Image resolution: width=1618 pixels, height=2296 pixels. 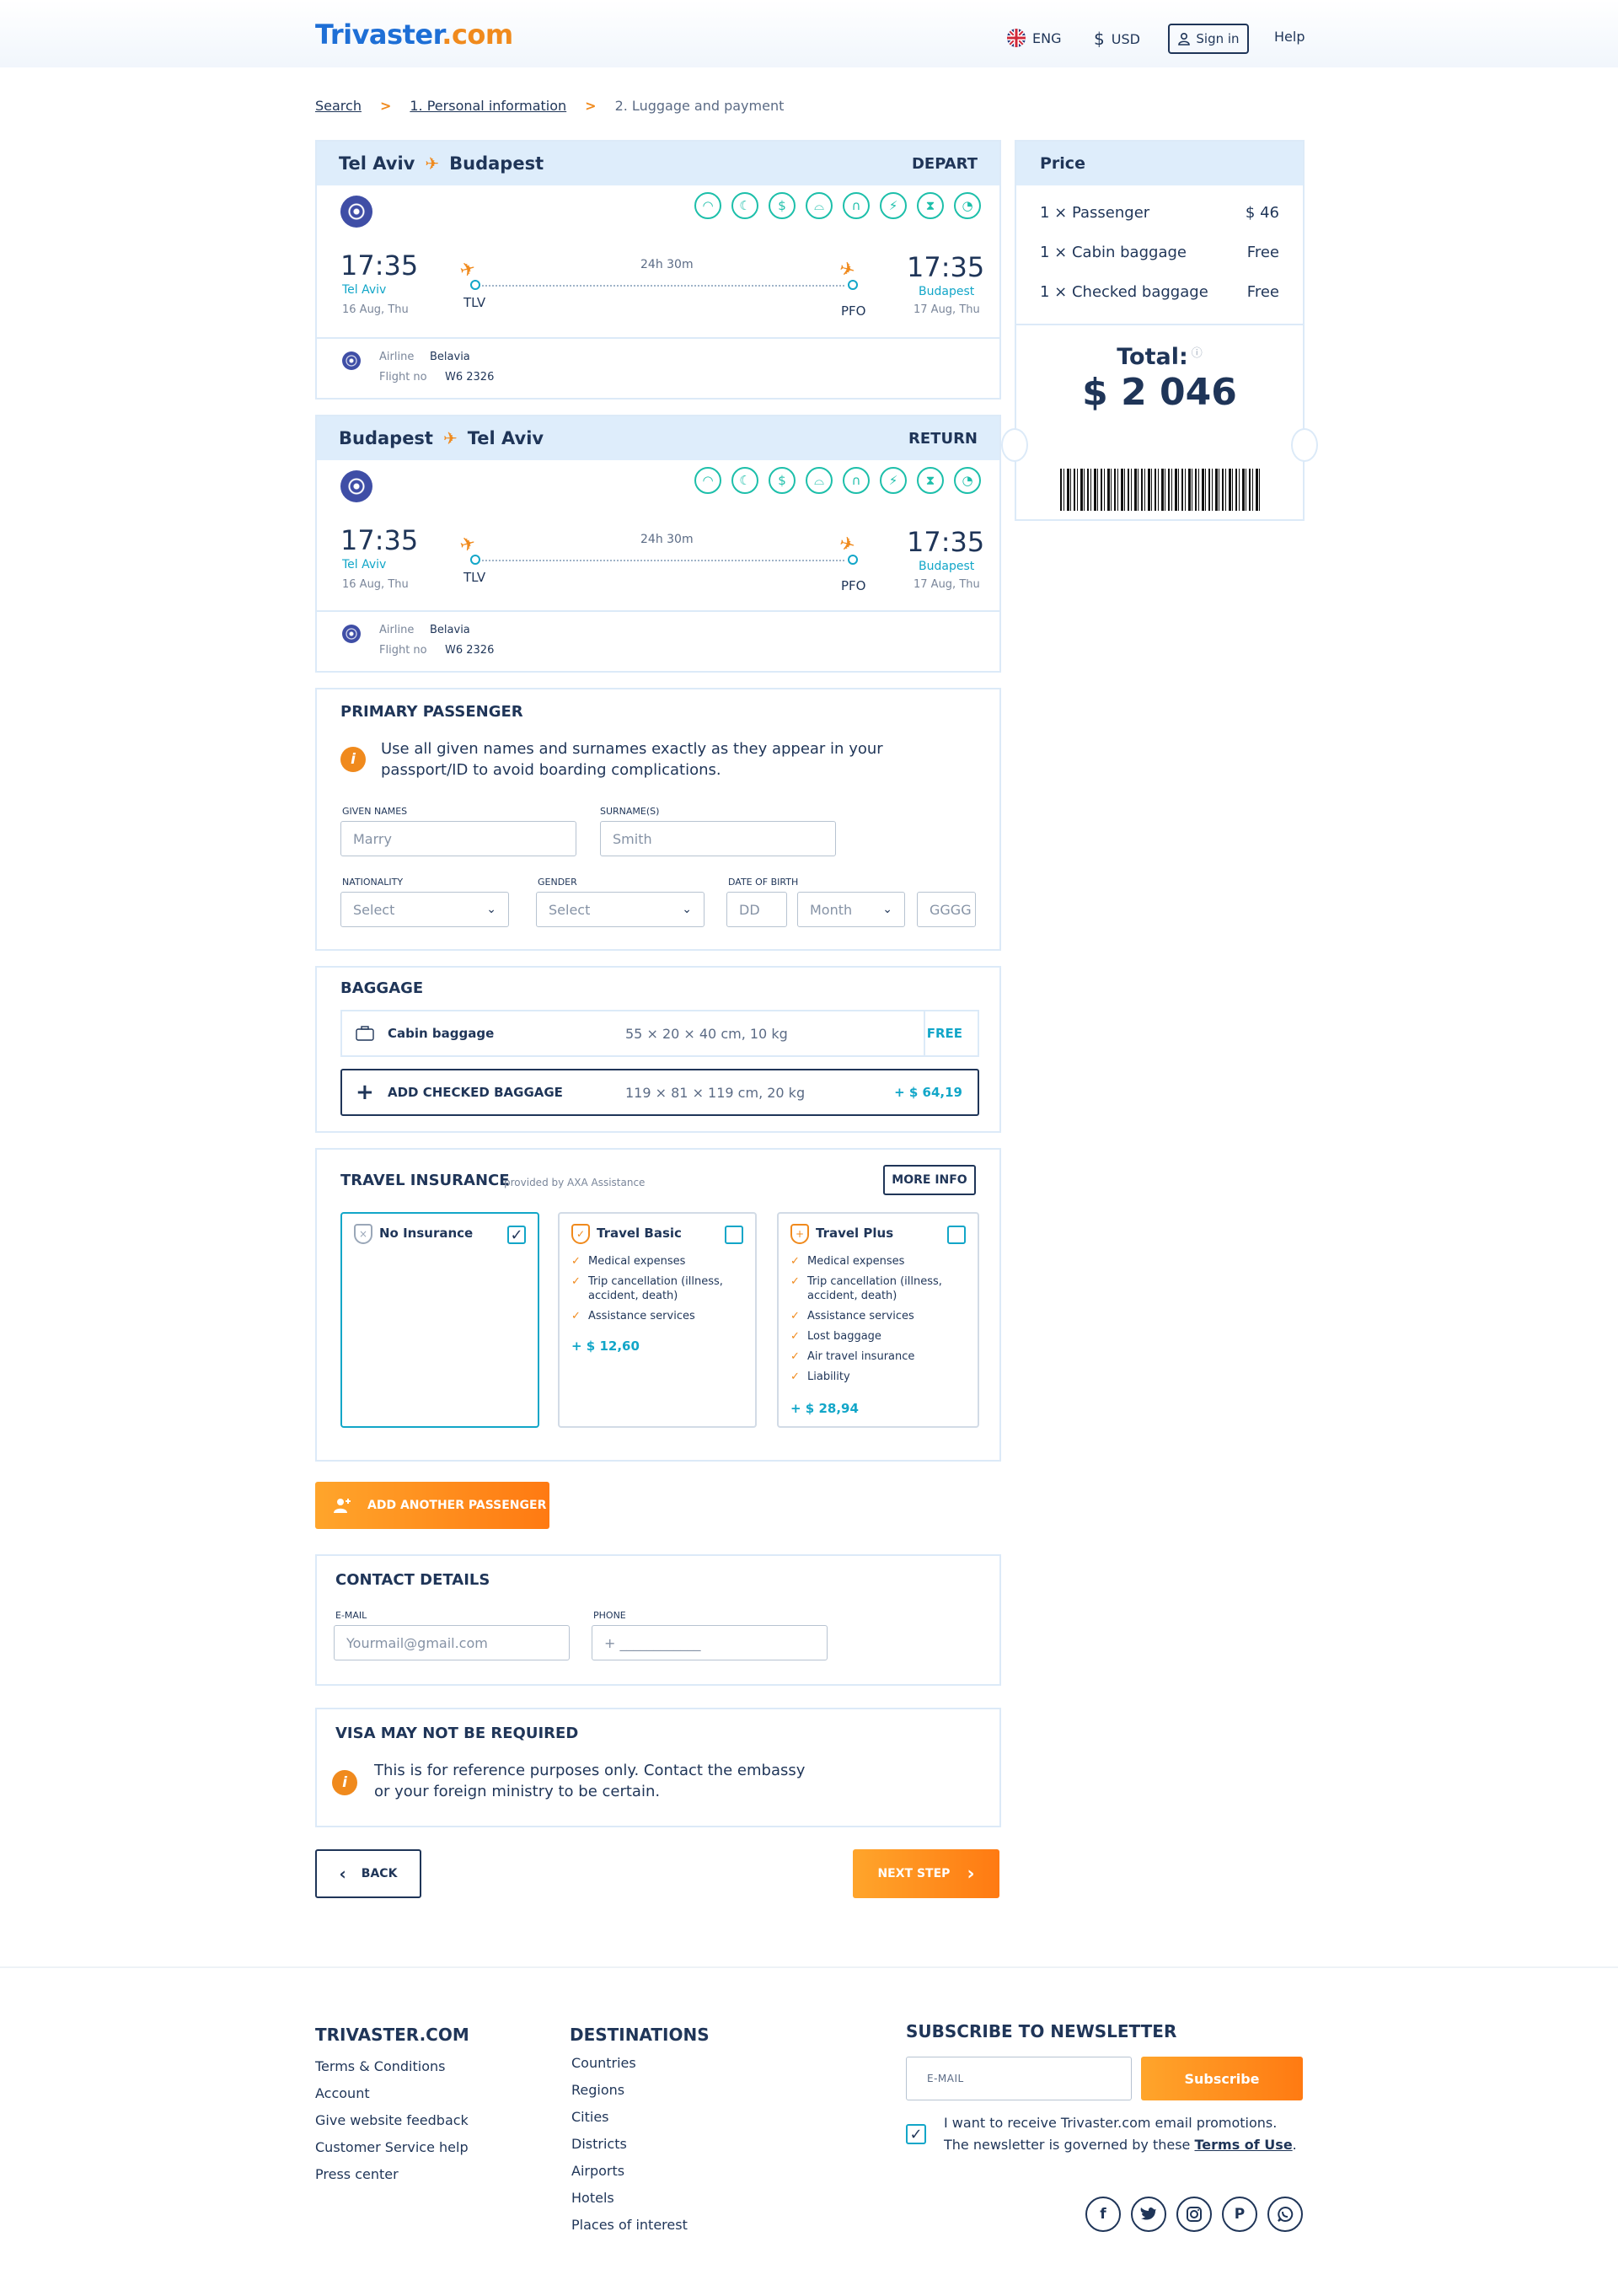 What do you see at coordinates (1161, 490) in the screenshot?
I see `barcode` at bounding box center [1161, 490].